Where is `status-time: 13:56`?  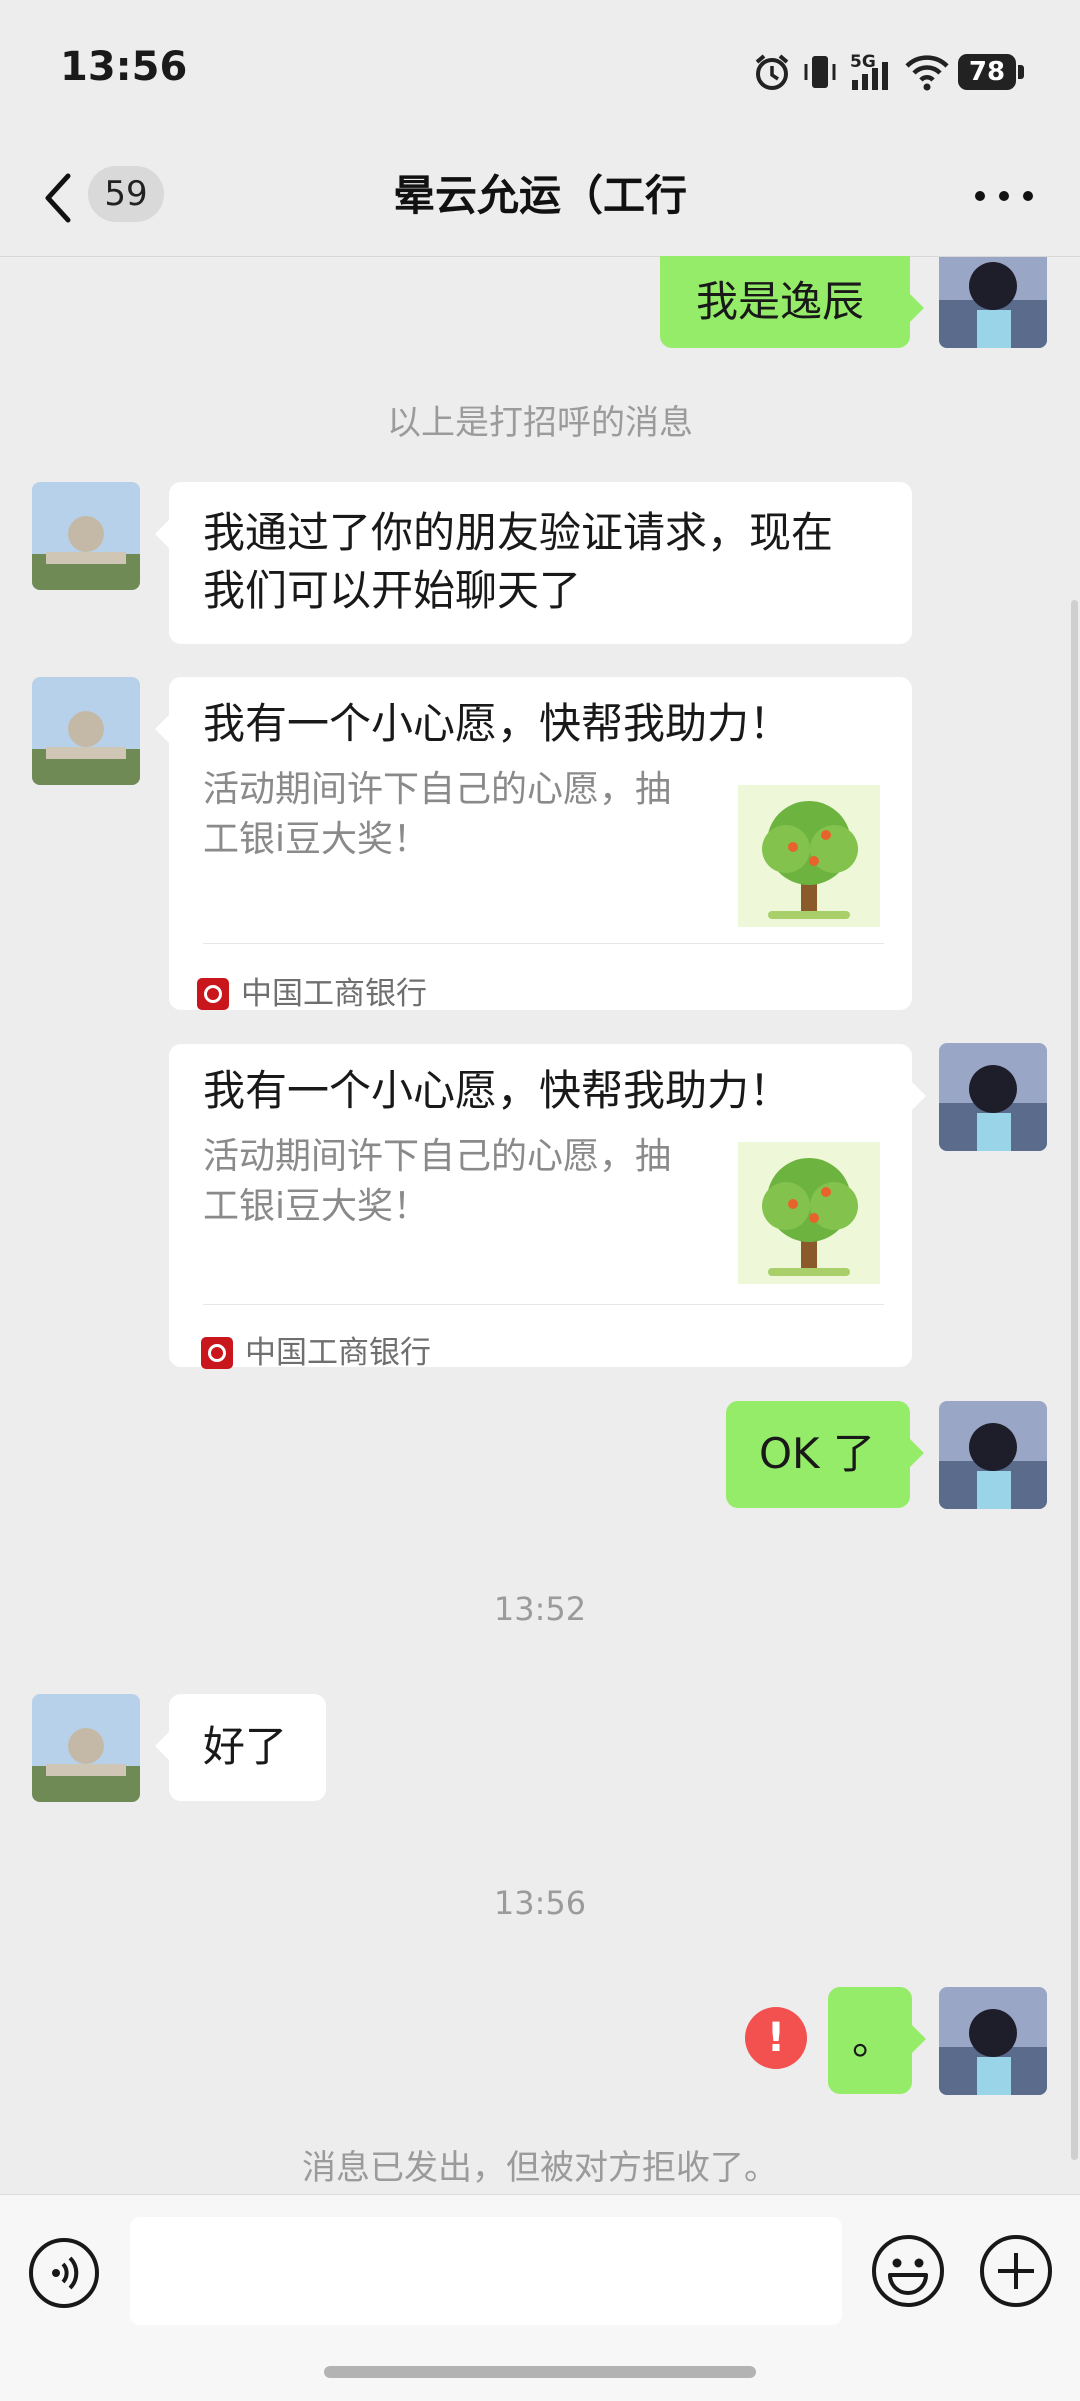
status-time: 13:56 is located at coordinates (124, 67).